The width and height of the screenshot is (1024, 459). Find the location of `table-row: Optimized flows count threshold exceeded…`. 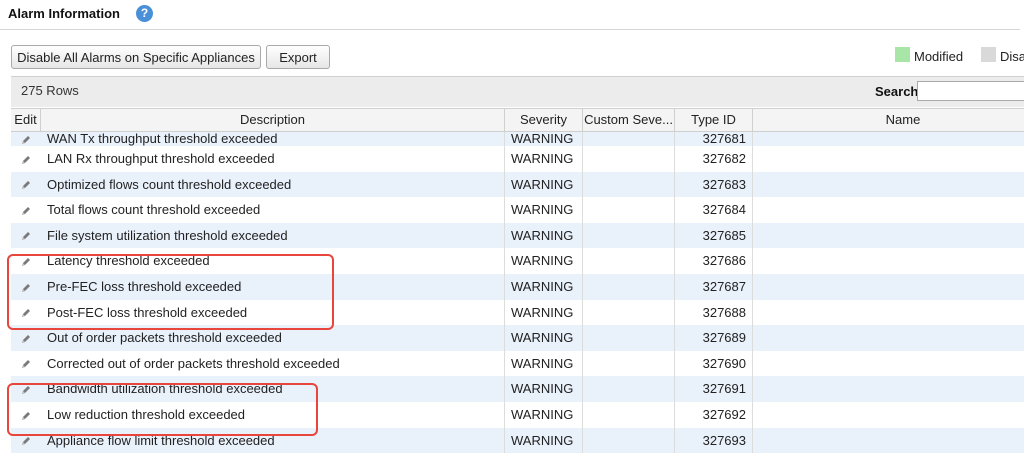

table-row: Optimized flows count threshold exceeded… is located at coordinates (517, 184).